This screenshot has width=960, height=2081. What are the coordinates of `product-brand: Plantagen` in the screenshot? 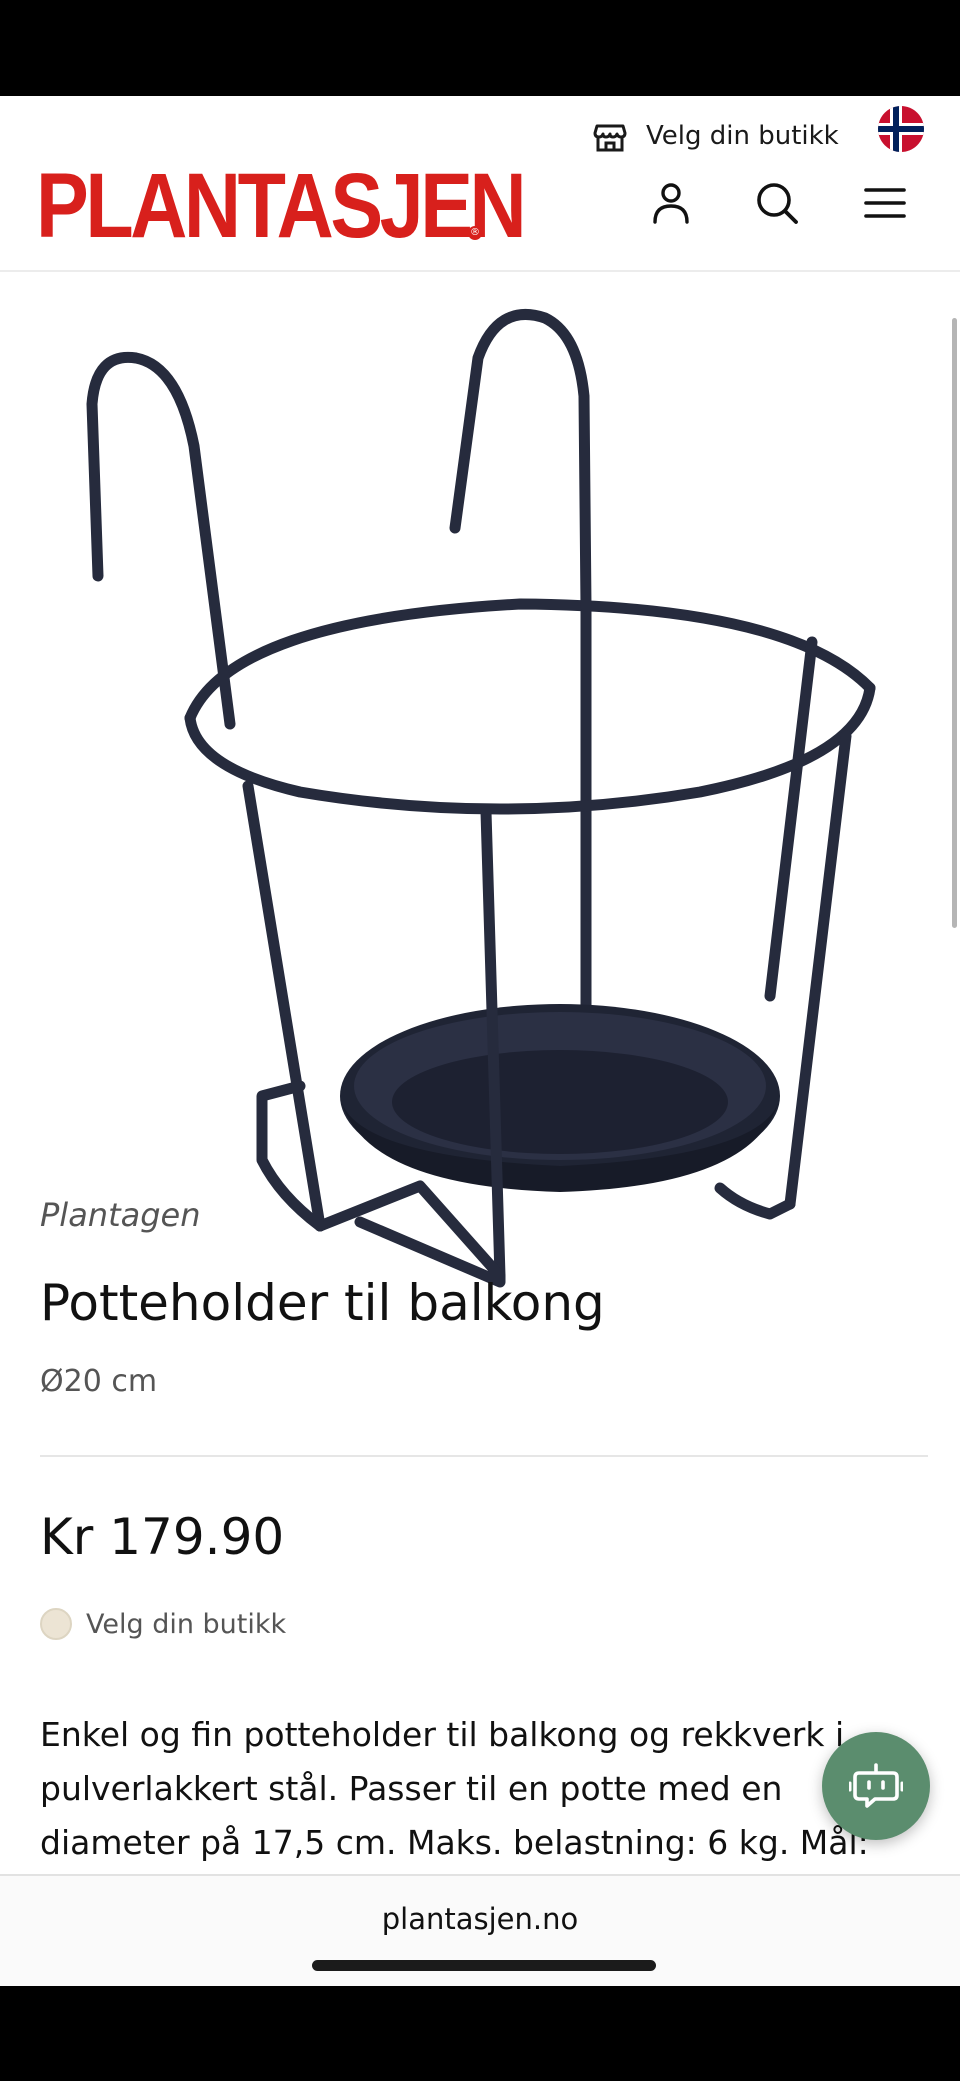 It's located at (120, 1215).